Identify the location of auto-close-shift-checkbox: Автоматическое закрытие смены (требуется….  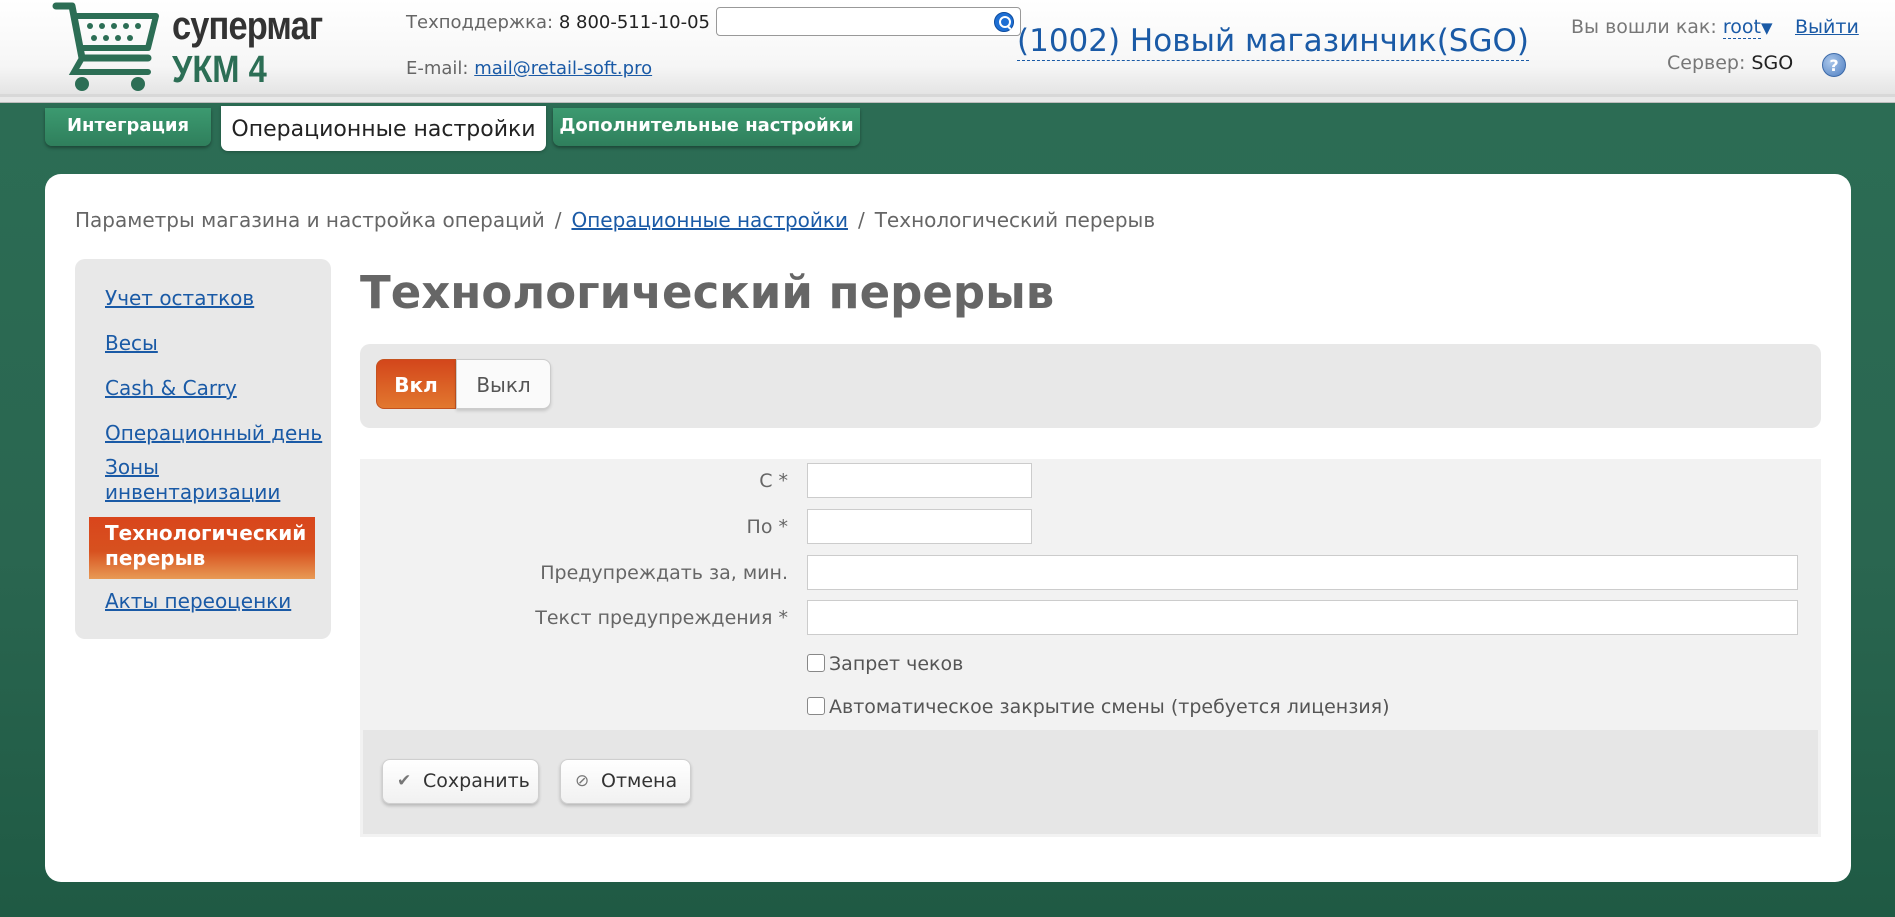
(1098, 707).